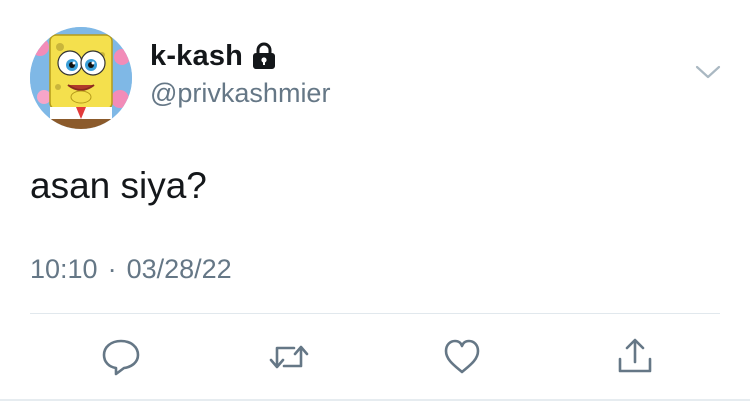 Image resolution: width=750 pixels, height=401 pixels. What do you see at coordinates (375, 313) in the screenshot?
I see `divider` at bounding box center [375, 313].